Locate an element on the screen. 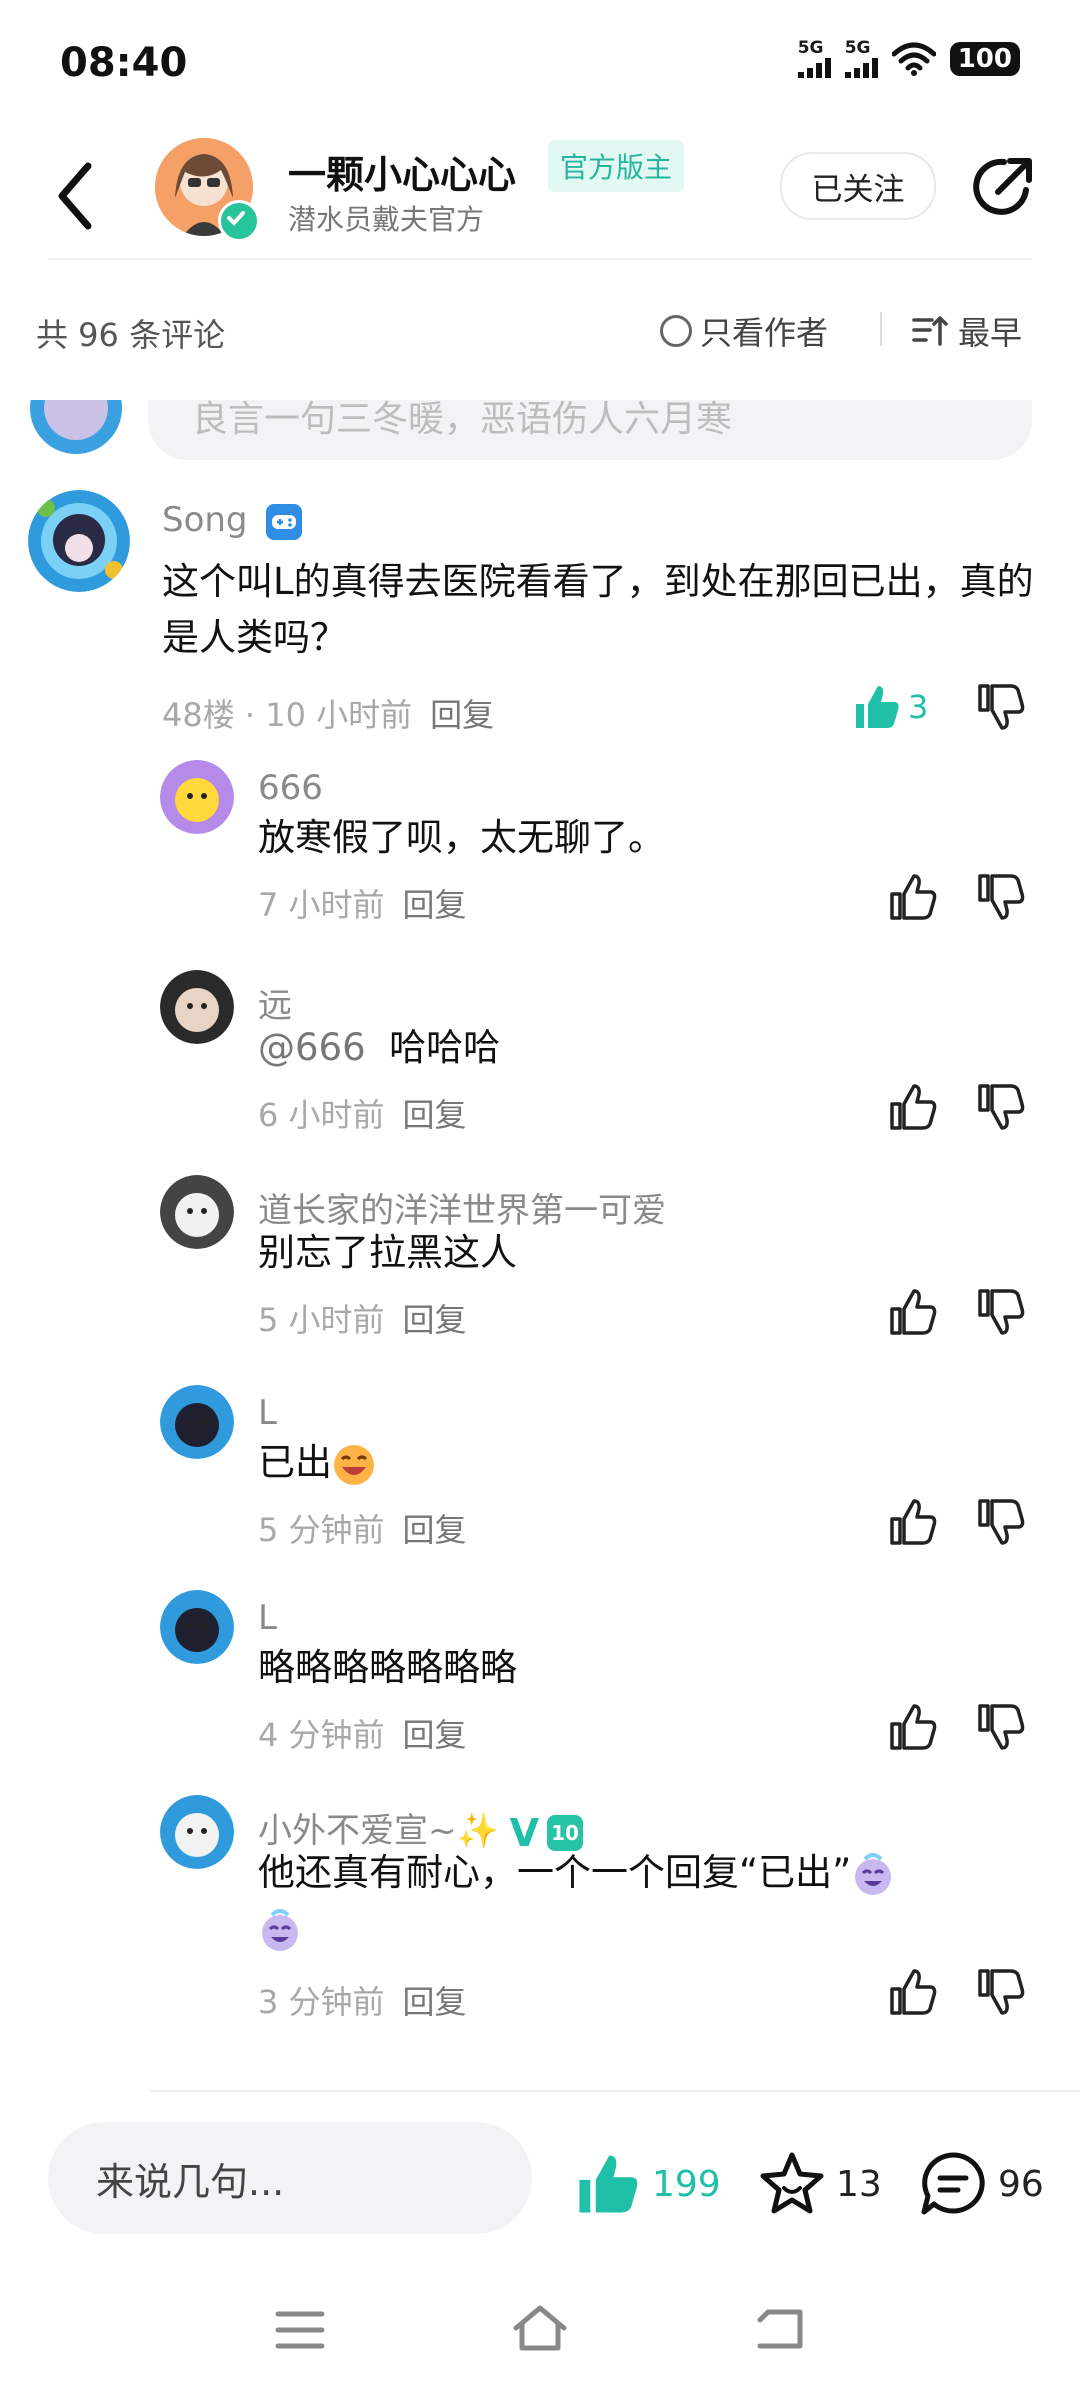 The image size is (1080, 2392). reply-item: 小外不爱宣~✨ V 10 他还真有耐心，一个一个回复“已出” 3 分钟前 回复 is located at coordinates (540, 1908).